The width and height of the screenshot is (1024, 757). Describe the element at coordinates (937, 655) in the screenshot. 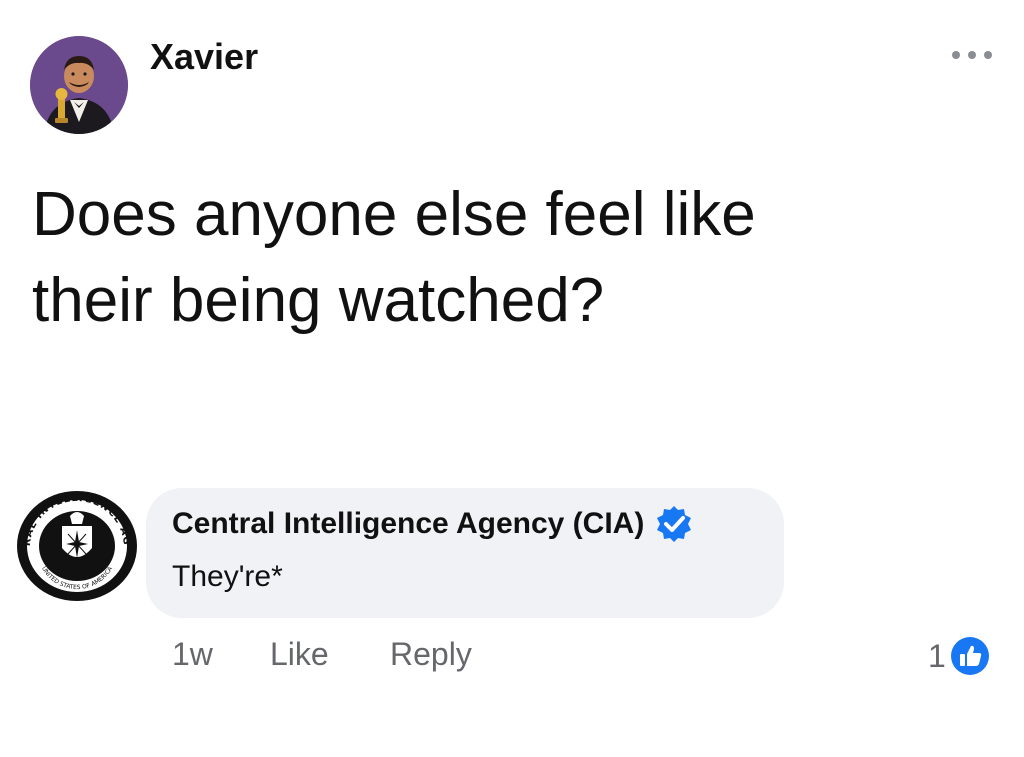

I see `reaction-count: 1` at that location.